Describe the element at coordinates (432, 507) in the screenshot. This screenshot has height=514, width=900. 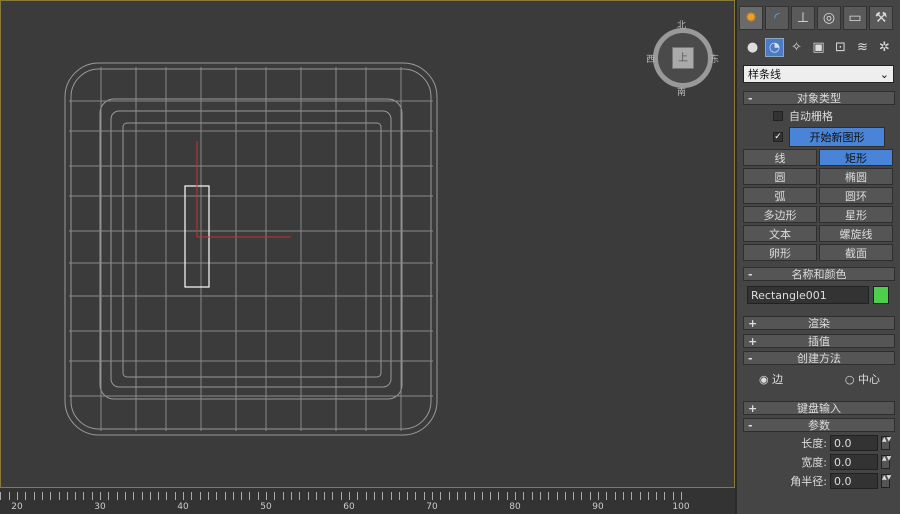
I see `ruler-label: 70` at that location.